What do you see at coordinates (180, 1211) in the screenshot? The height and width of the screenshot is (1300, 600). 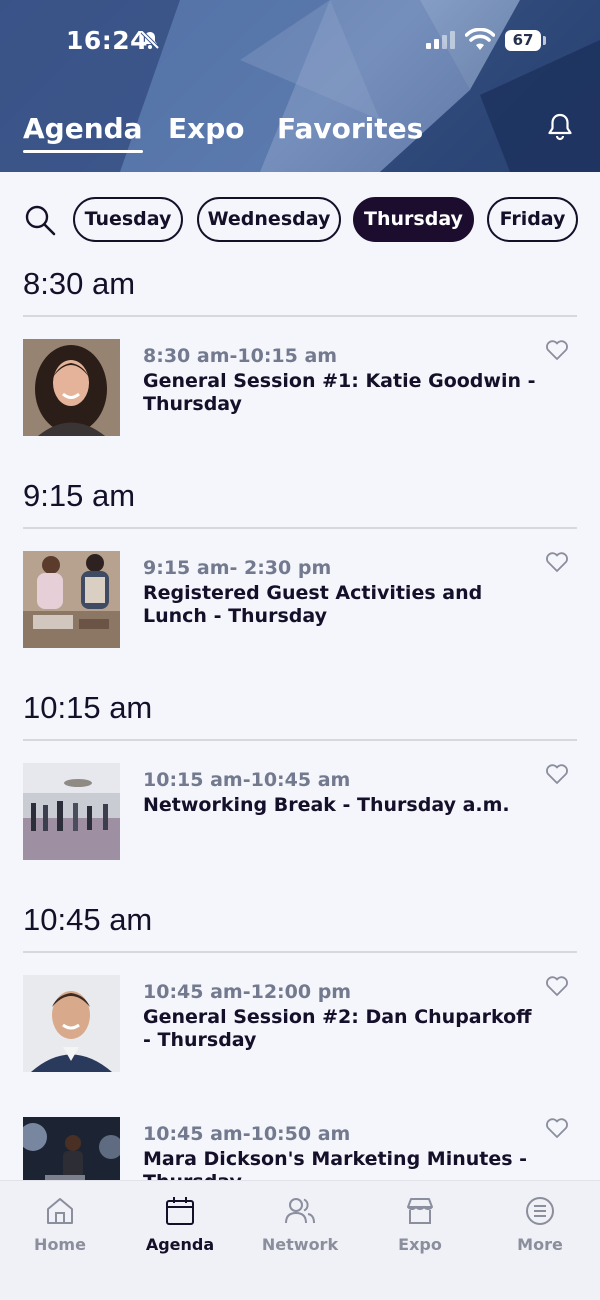 I see `calendar-icon` at bounding box center [180, 1211].